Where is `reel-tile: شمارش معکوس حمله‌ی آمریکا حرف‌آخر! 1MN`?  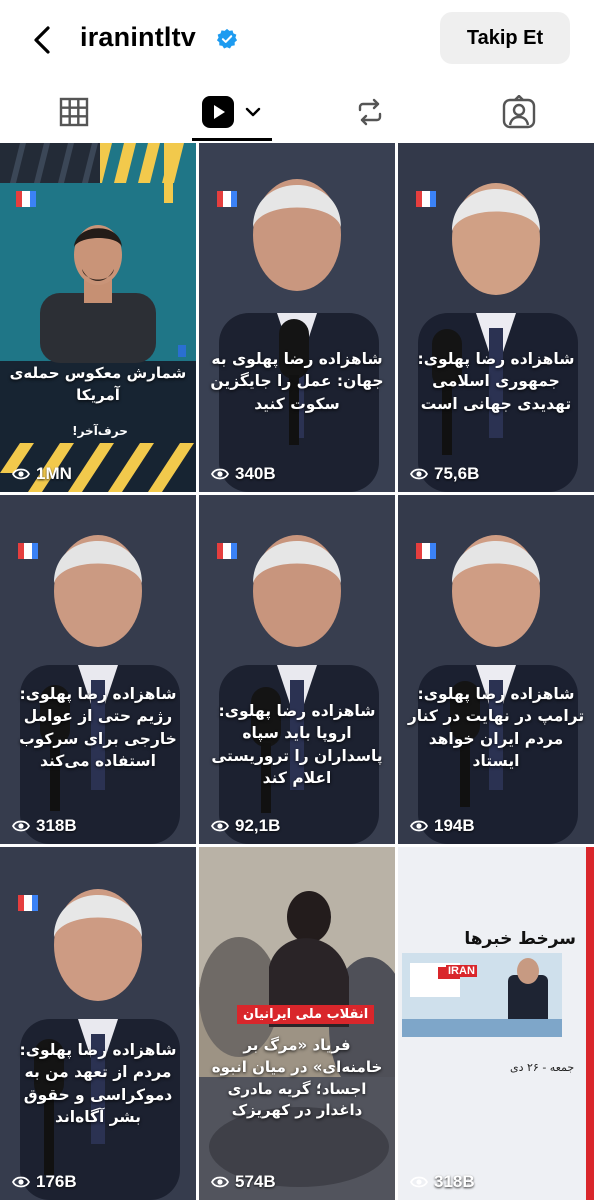
reel-tile: شمارش معکوس حمله‌ی آمریکا حرف‌آخر! 1MN is located at coordinates (98, 317).